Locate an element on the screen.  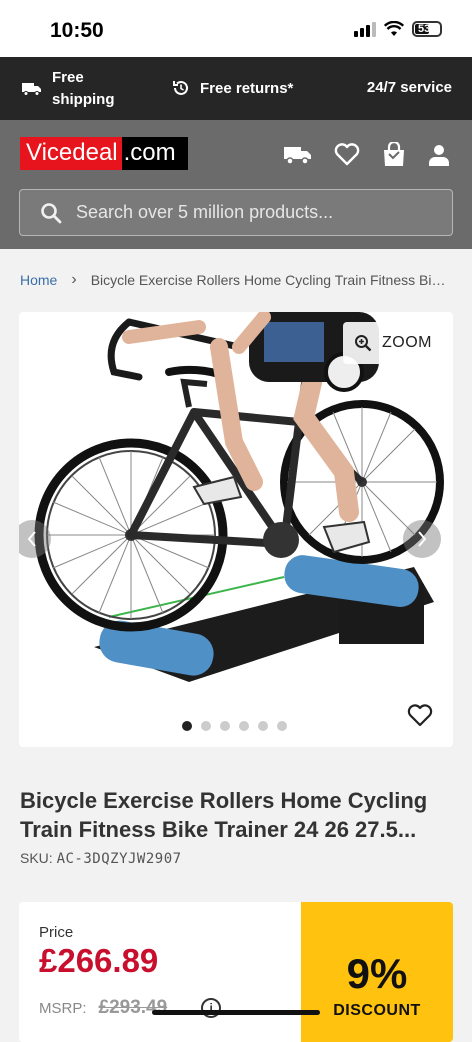
discount-badge: 9% DISCOUNT is located at coordinates (377, 972).